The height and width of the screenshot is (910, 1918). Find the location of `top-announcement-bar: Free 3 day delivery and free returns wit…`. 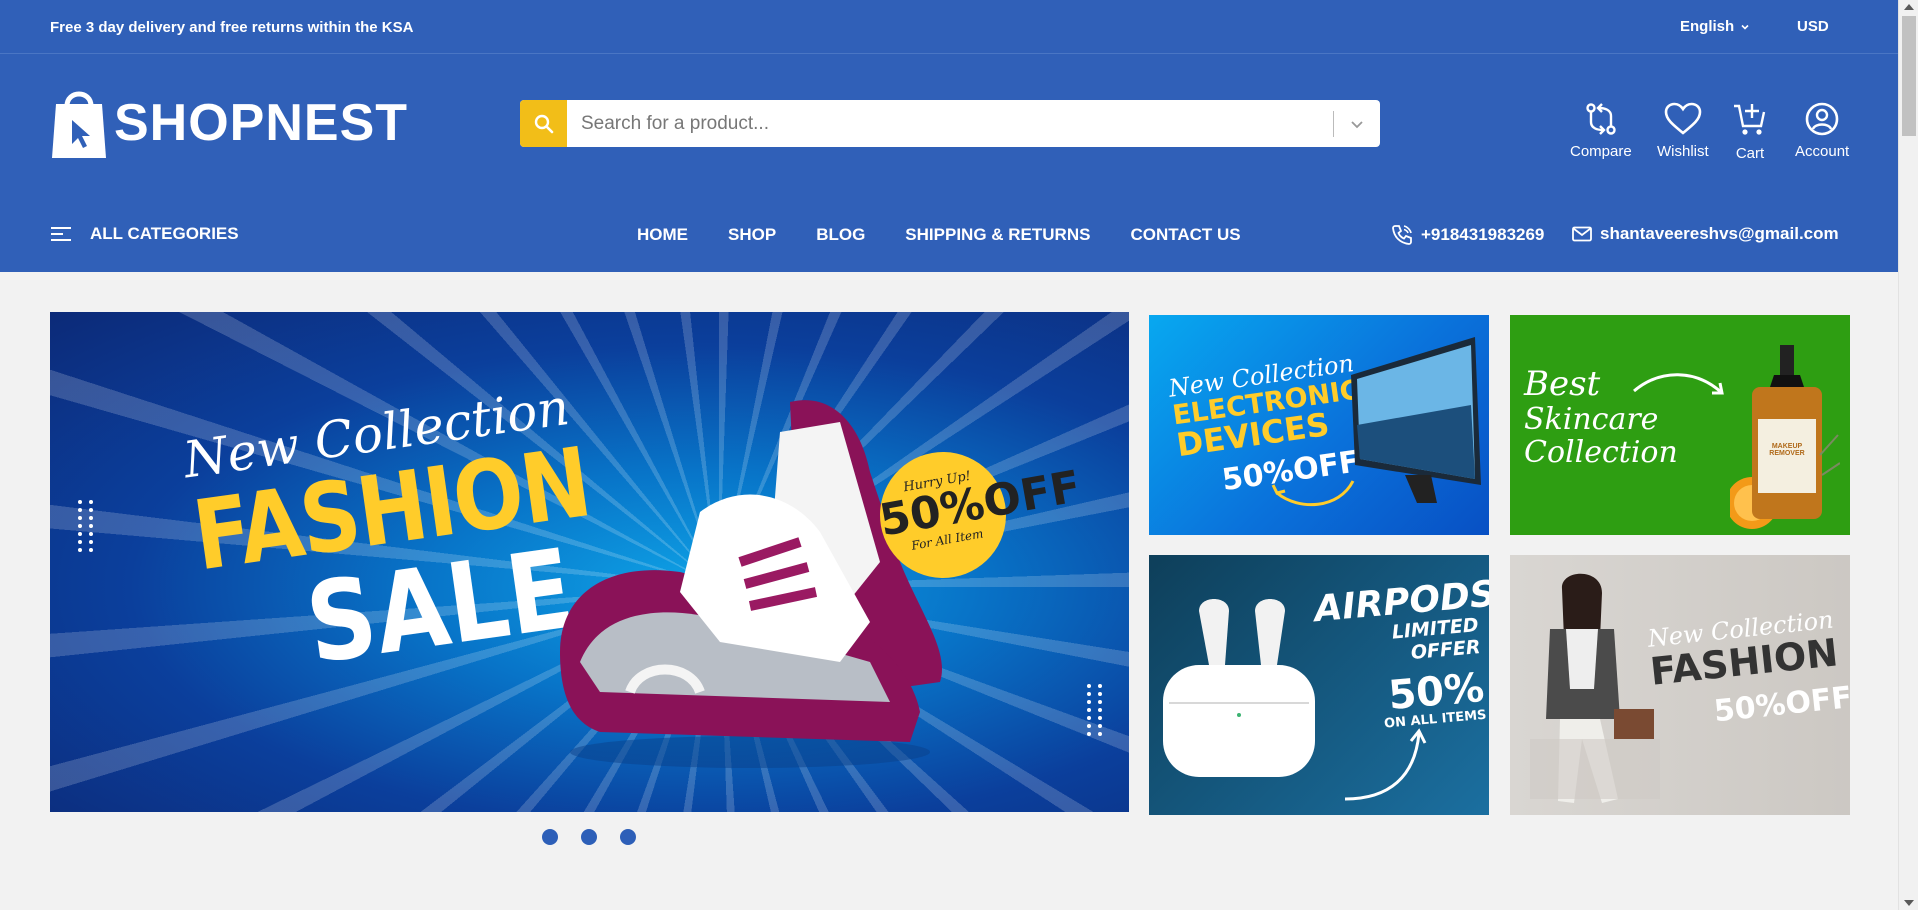

top-announcement-bar: Free 3 day delivery and free returns wit… is located at coordinates (949, 27).